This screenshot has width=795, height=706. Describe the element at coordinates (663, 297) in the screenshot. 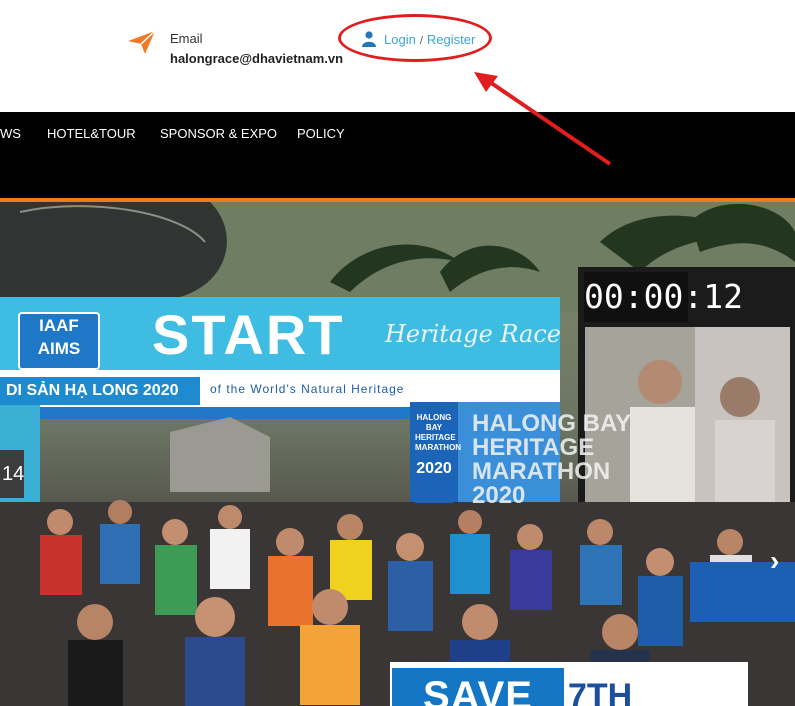

I see `race-timer: 00:00:12` at that location.